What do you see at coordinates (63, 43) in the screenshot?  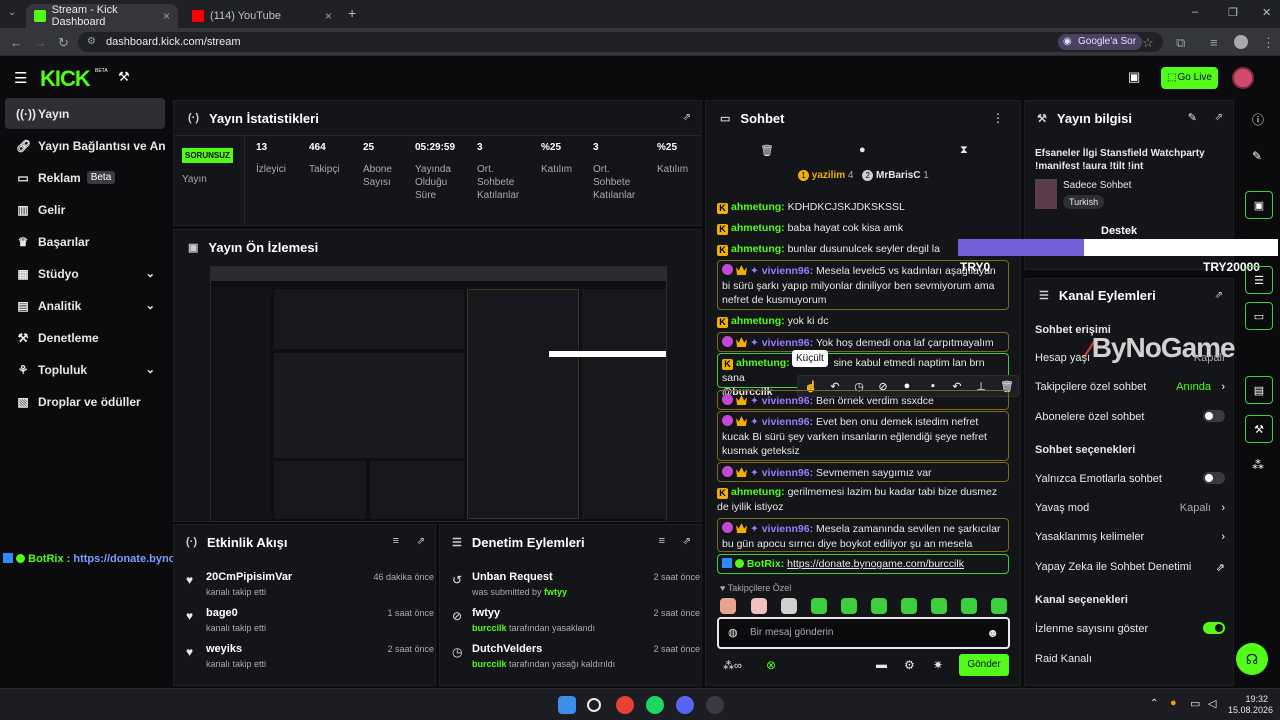 I see `reload-icon: ↻` at bounding box center [63, 43].